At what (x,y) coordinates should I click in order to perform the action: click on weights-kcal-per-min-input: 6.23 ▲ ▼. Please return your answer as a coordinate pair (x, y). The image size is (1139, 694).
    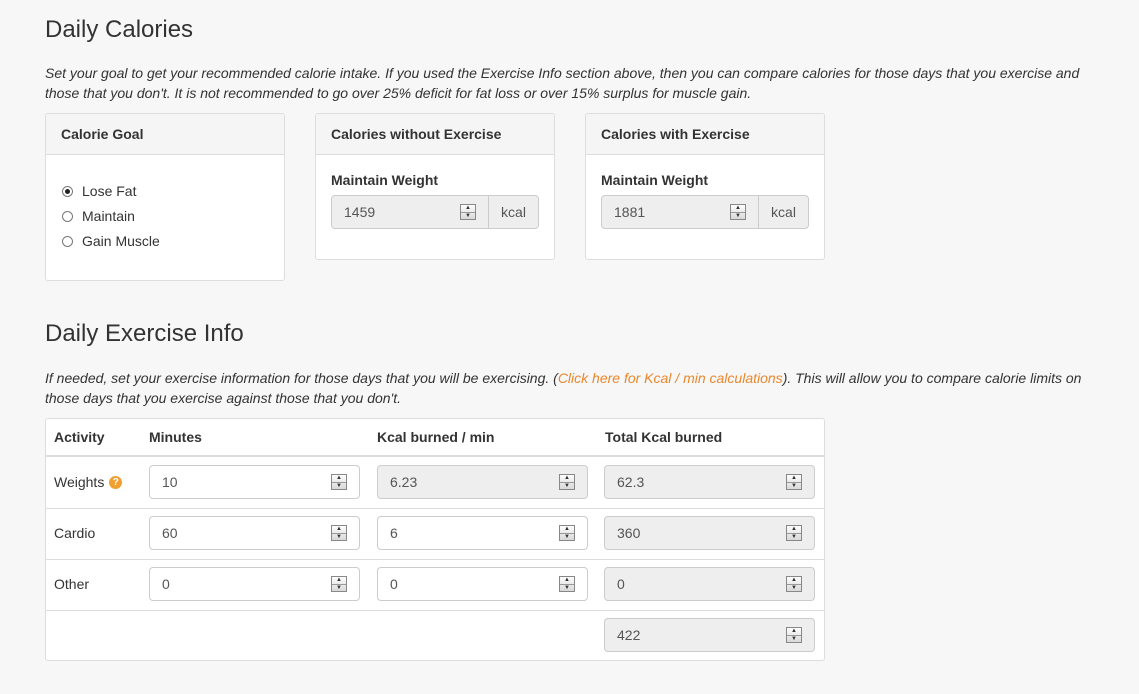
    Looking at the image, I should click on (482, 482).